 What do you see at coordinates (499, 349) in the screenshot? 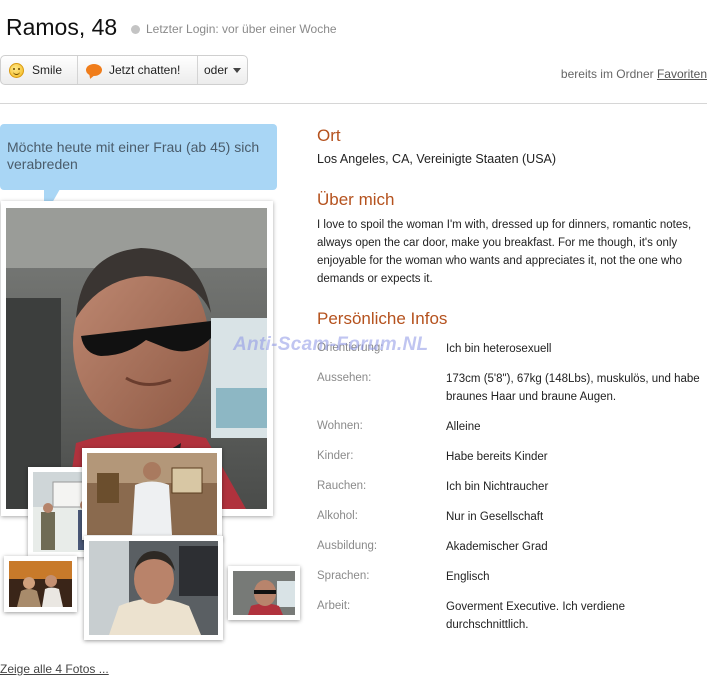
I see `info-value-orientation: Ich bin heterosexuell` at bounding box center [499, 349].